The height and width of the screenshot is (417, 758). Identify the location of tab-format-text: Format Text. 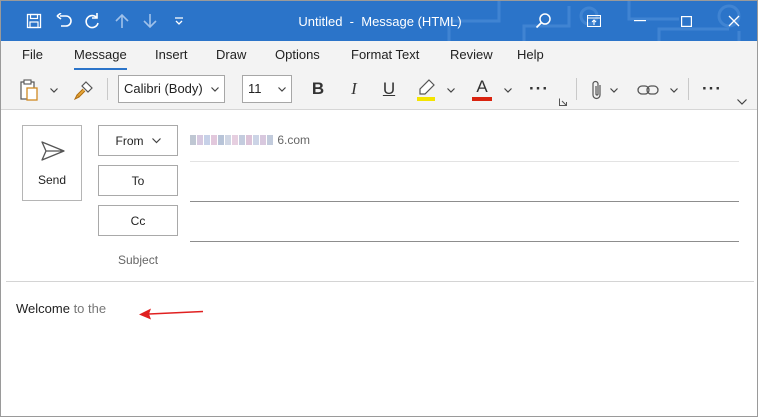
(385, 54).